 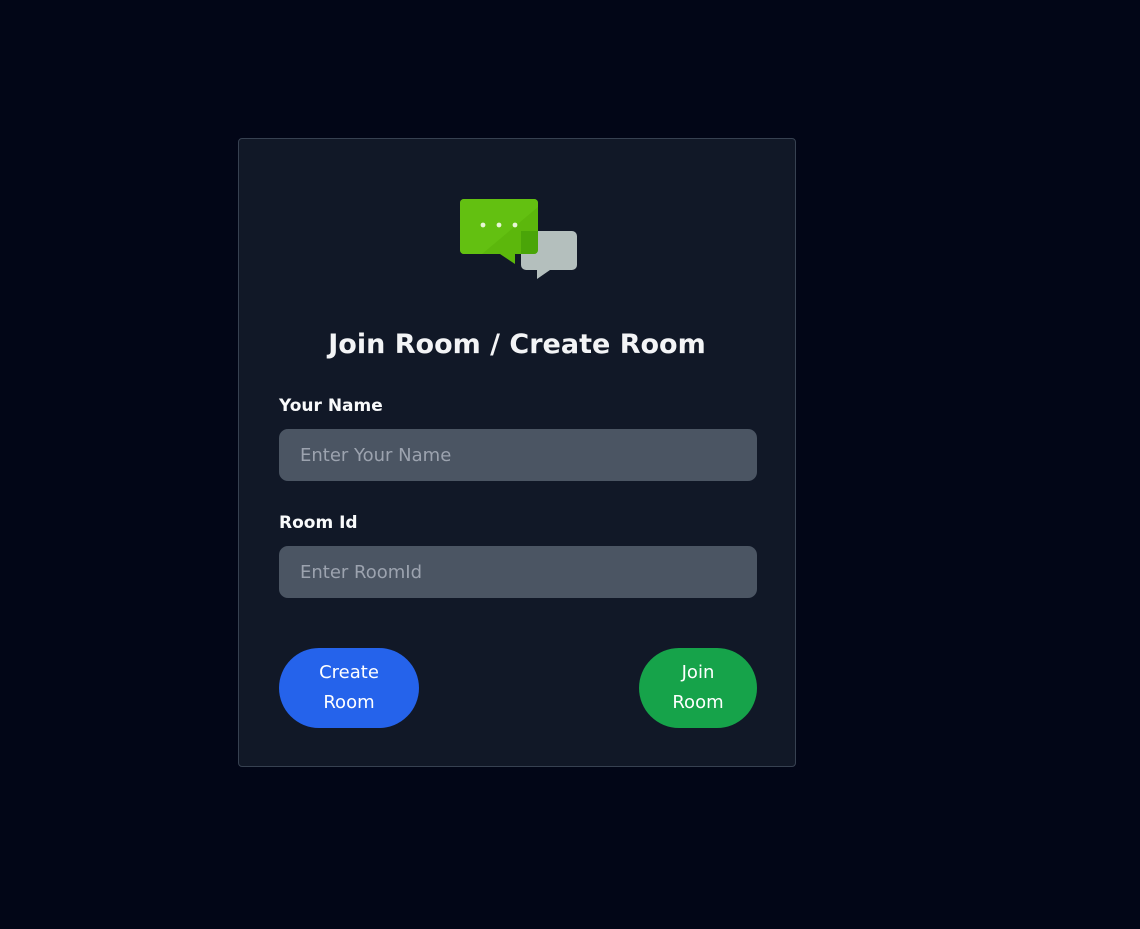 I want to click on name-label: Your Name, so click(x=331, y=406).